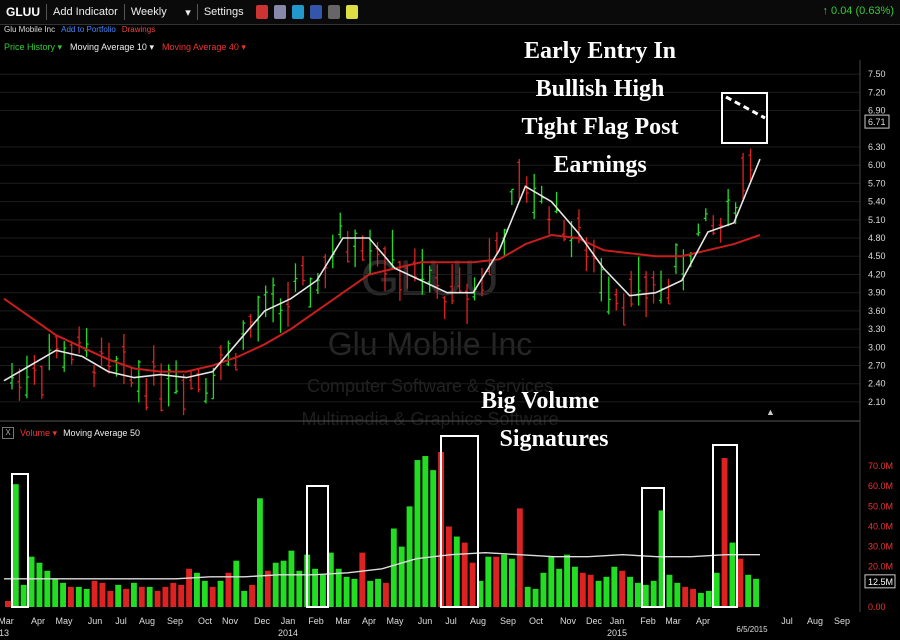 The height and width of the screenshot is (640, 900). I want to click on flag-box, so click(744, 118).